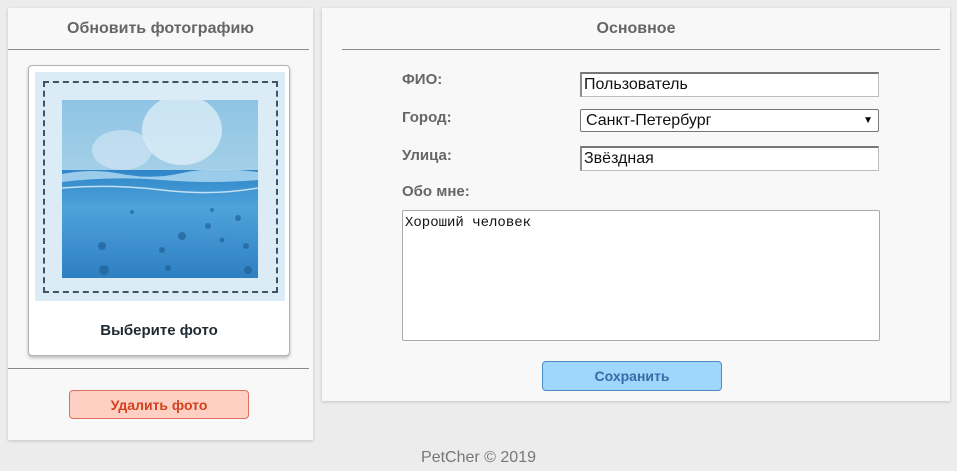  Describe the element at coordinates (422, 79) in the screenshot. I see `name-label: ФИО:` at that location.